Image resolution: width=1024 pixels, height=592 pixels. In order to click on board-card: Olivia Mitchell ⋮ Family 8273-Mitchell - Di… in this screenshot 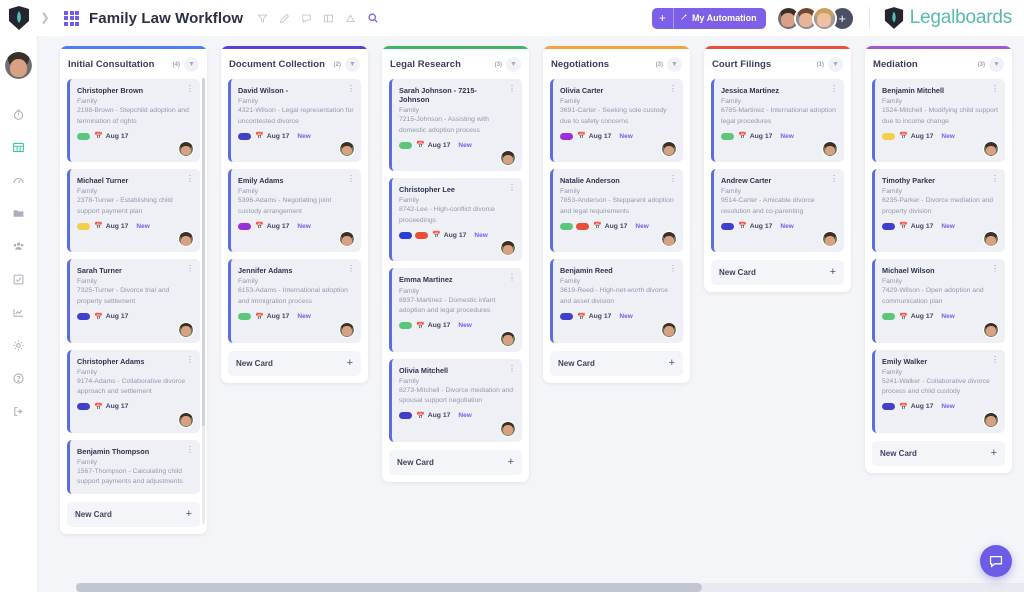, I will do `click(455, 400)`.